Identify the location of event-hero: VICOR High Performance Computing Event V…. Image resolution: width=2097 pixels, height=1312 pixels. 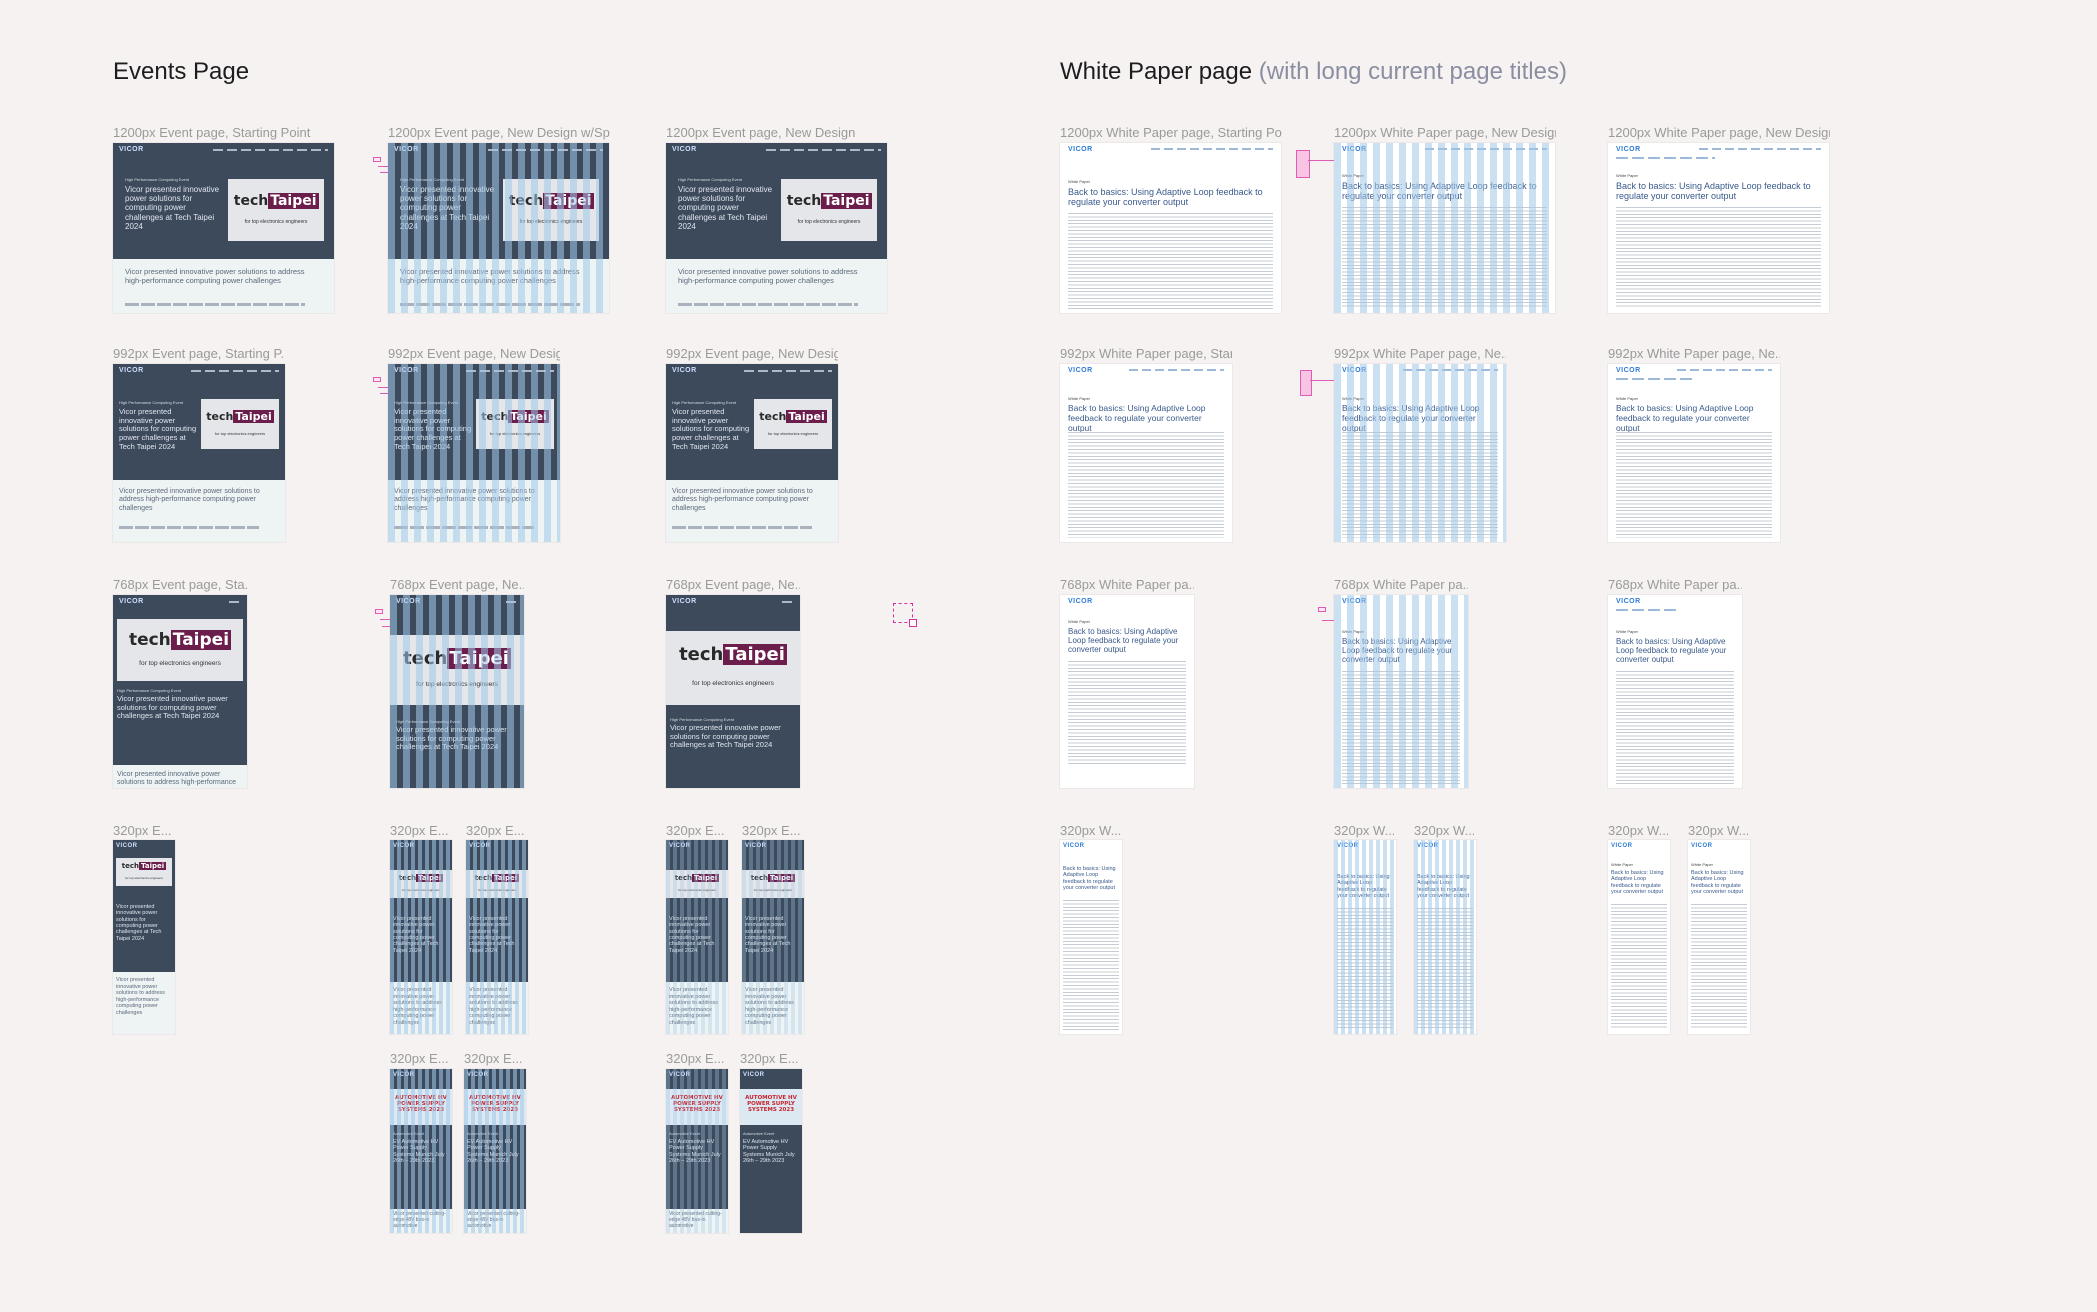
(776, 201).